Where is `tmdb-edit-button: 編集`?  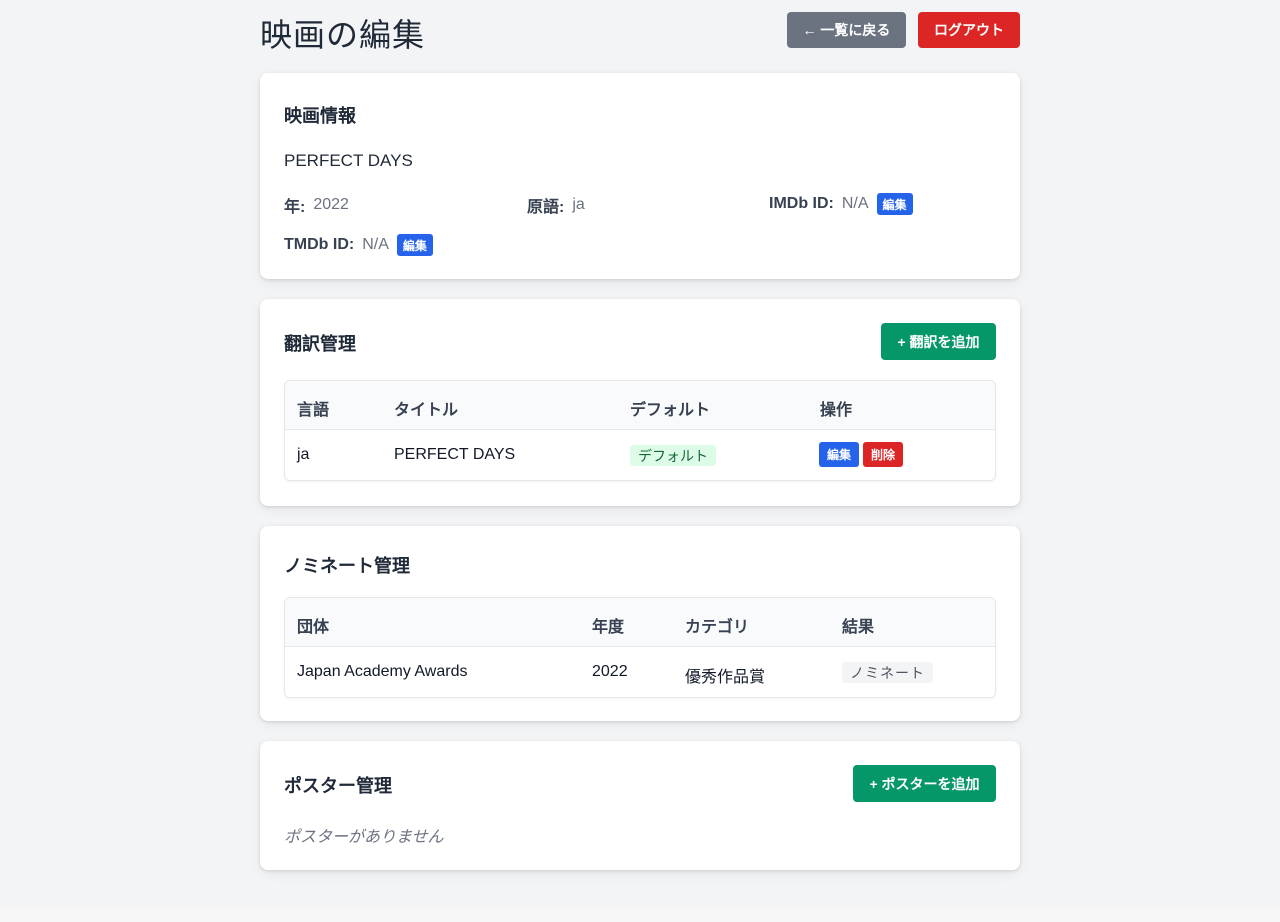 tmdb-edit-button: 編集 is located at coordinates (414, 245).